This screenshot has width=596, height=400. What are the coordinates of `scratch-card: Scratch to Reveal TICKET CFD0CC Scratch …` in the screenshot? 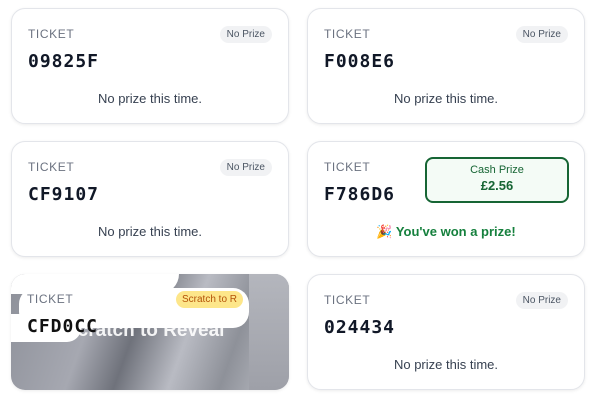 It's located at (150, 332).